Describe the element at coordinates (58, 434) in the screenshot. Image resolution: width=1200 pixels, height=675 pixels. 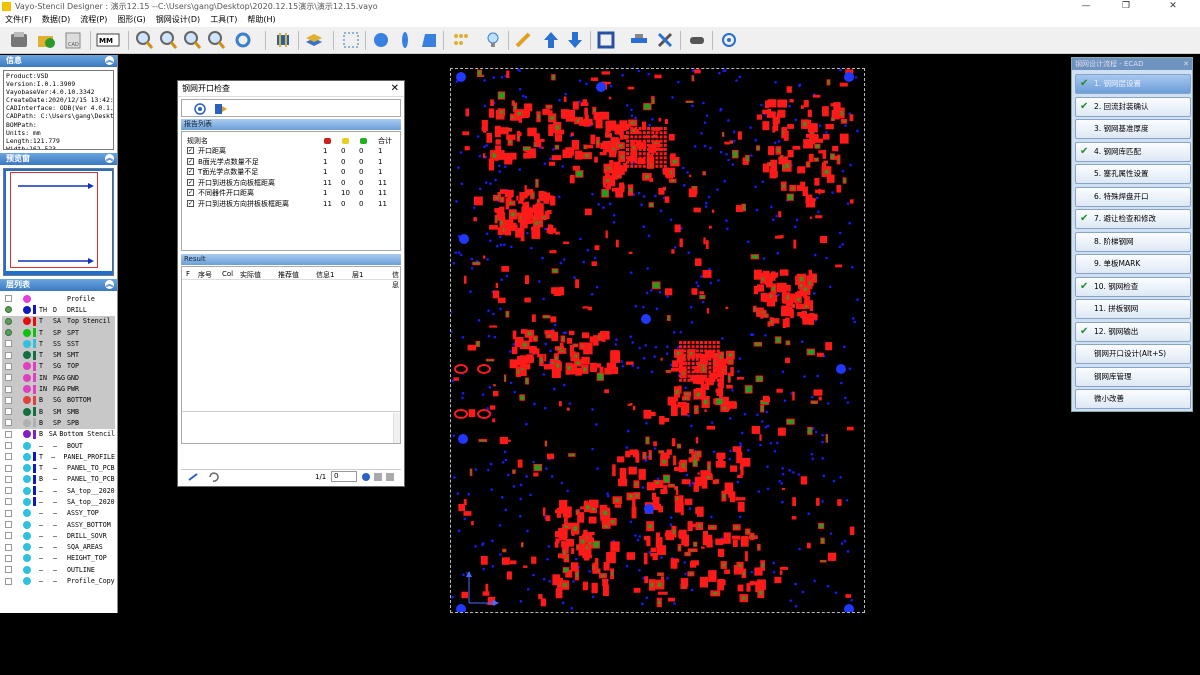
I see `layer-row: B SA Bottom Stencil` at that location.